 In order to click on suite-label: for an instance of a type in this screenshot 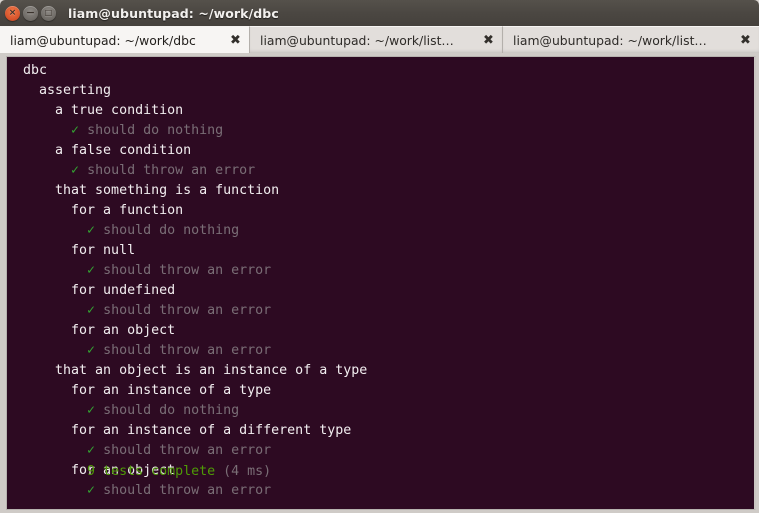, I will do `click(147, 390)`.